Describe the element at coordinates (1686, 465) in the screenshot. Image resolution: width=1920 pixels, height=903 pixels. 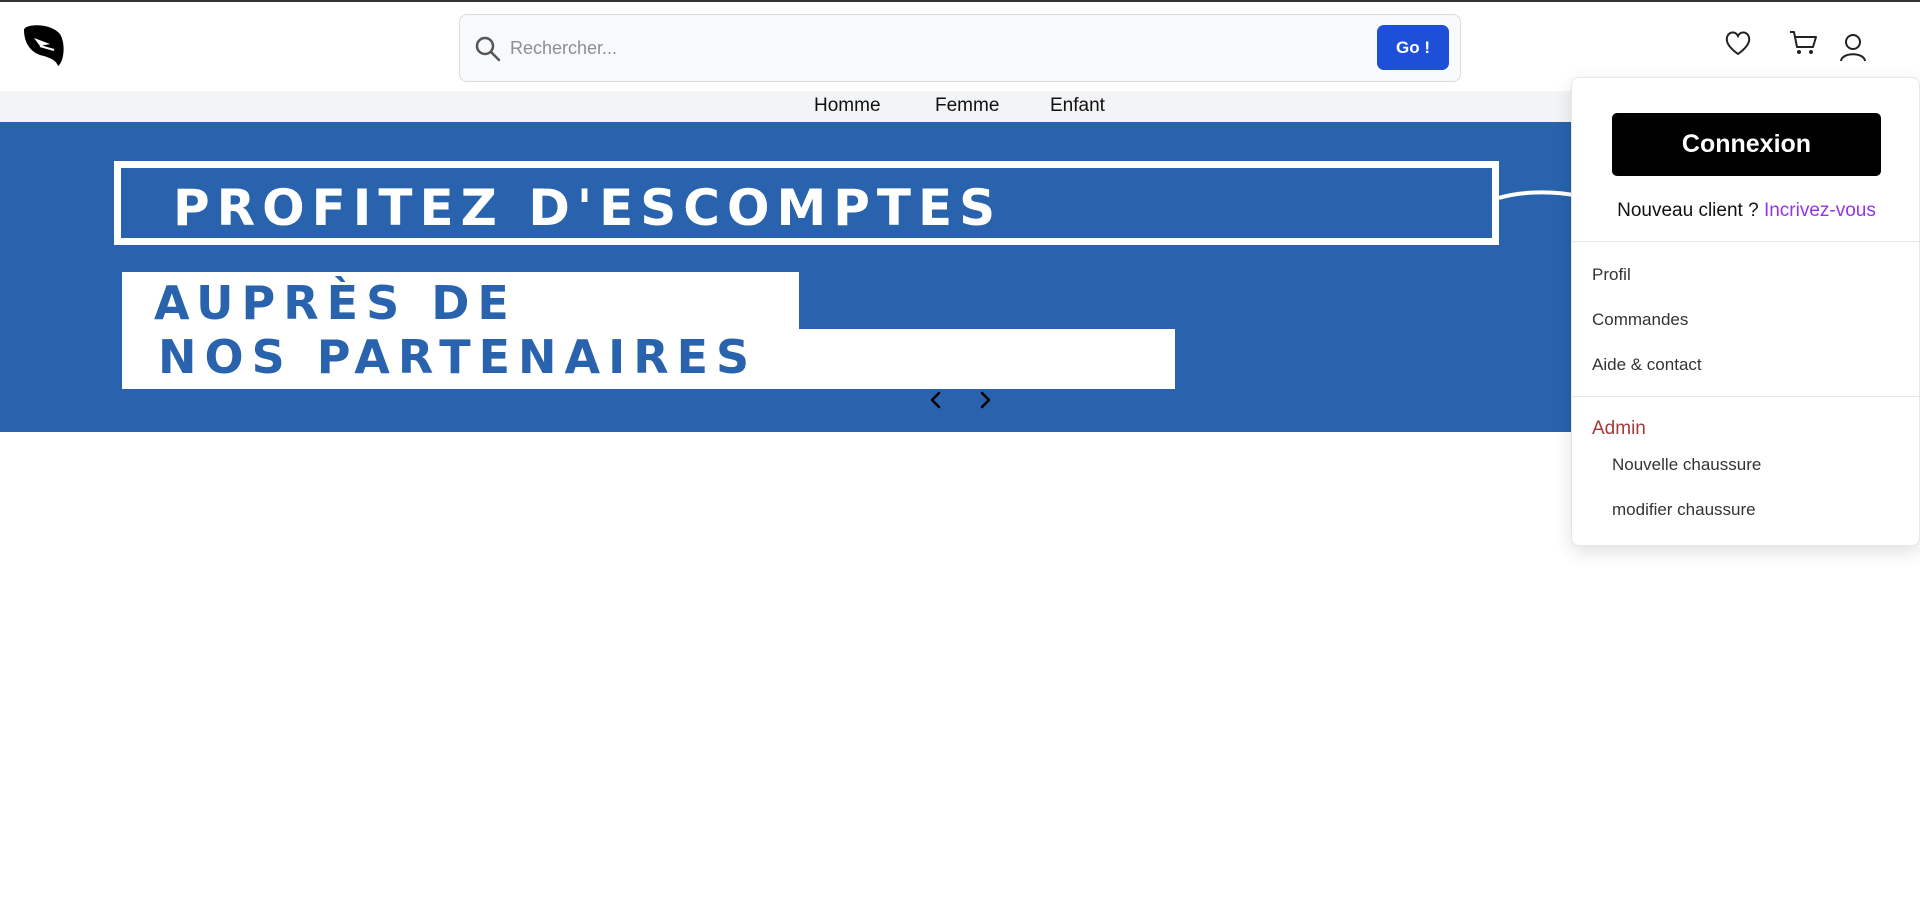
I see `menu-item-nouvelle-chaussure: Nouvelle chaussure` at that location.